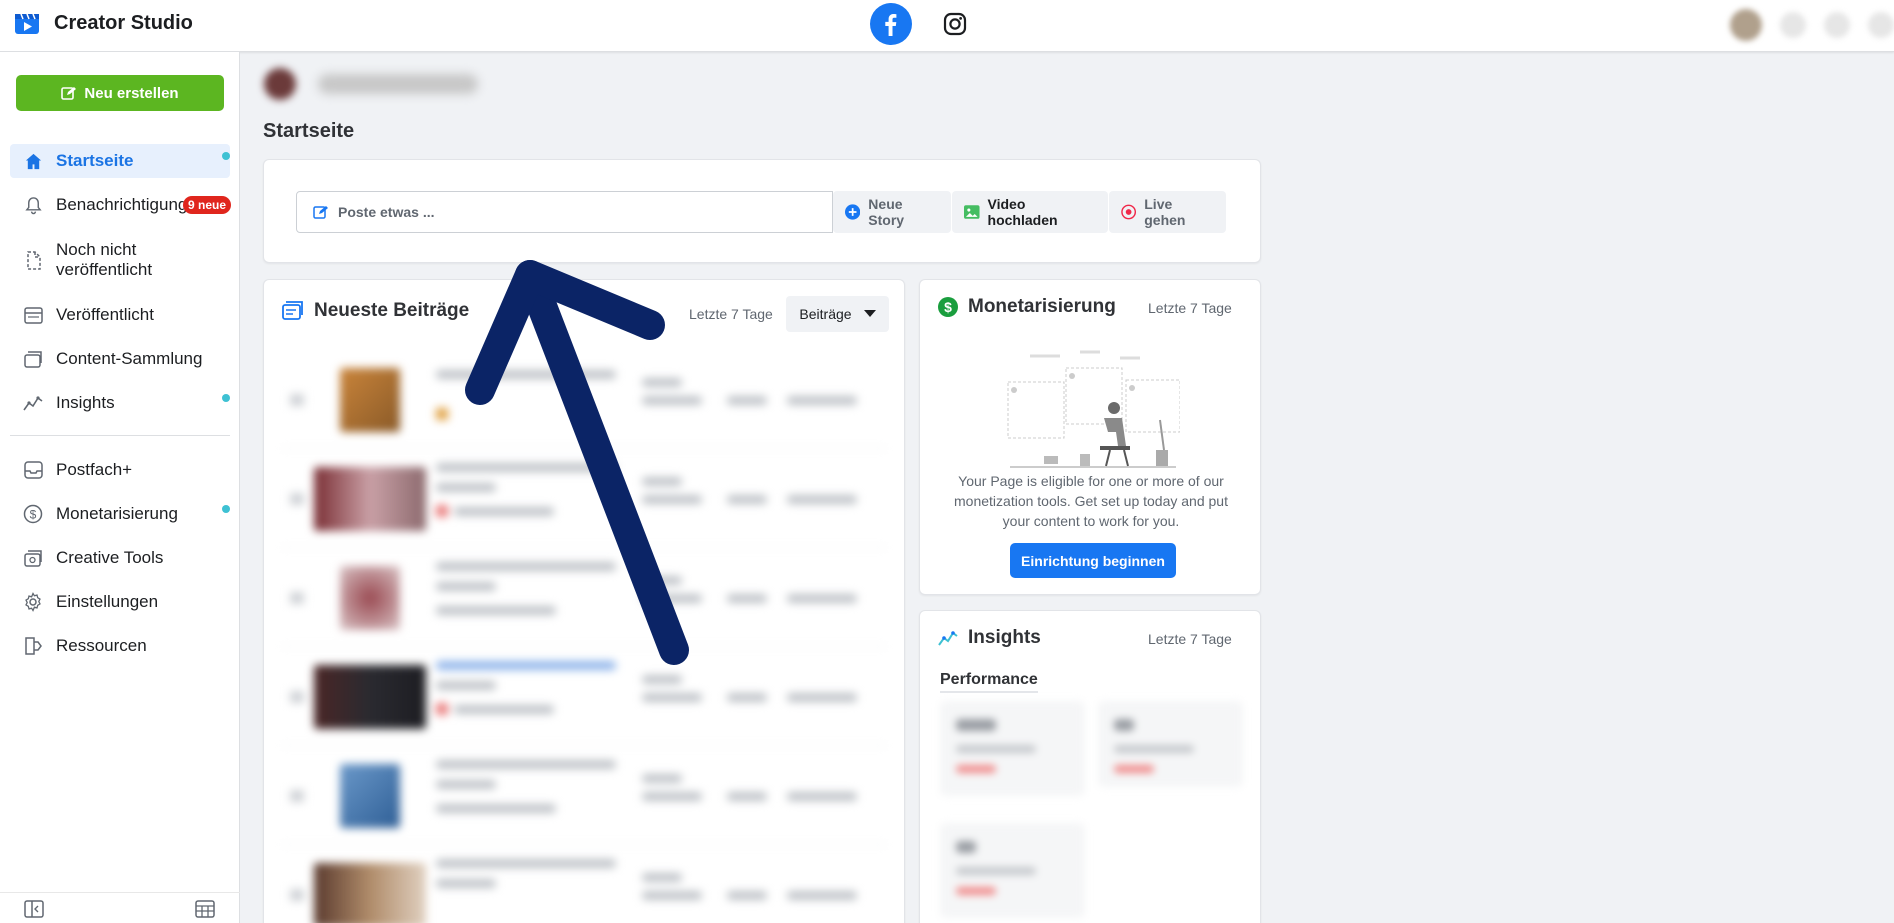 This screenshot has width=1894, height=923. Describe the element at coordinates (825, 314) in the screenshot. I see `posts-filter-label: Beiträge` at that location.